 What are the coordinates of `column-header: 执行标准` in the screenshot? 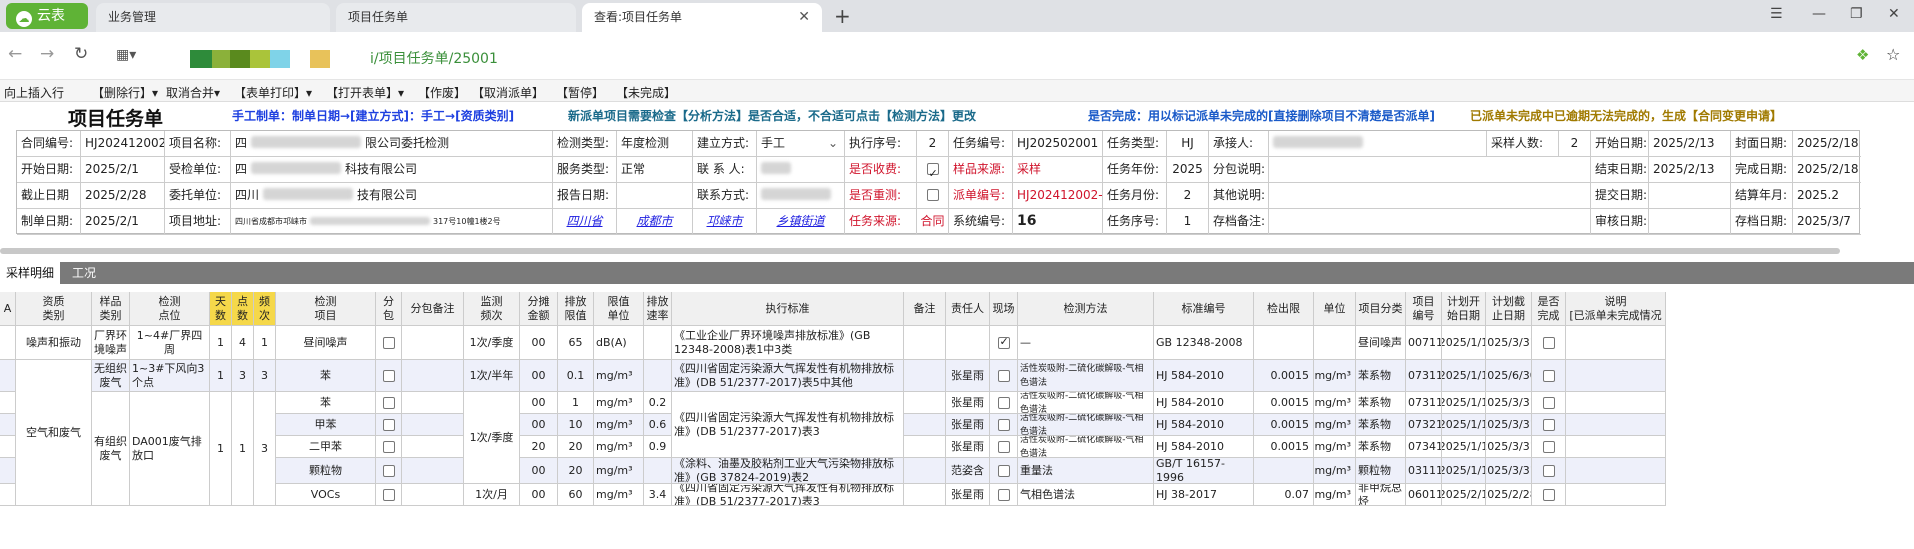 It's located at (788, 309).